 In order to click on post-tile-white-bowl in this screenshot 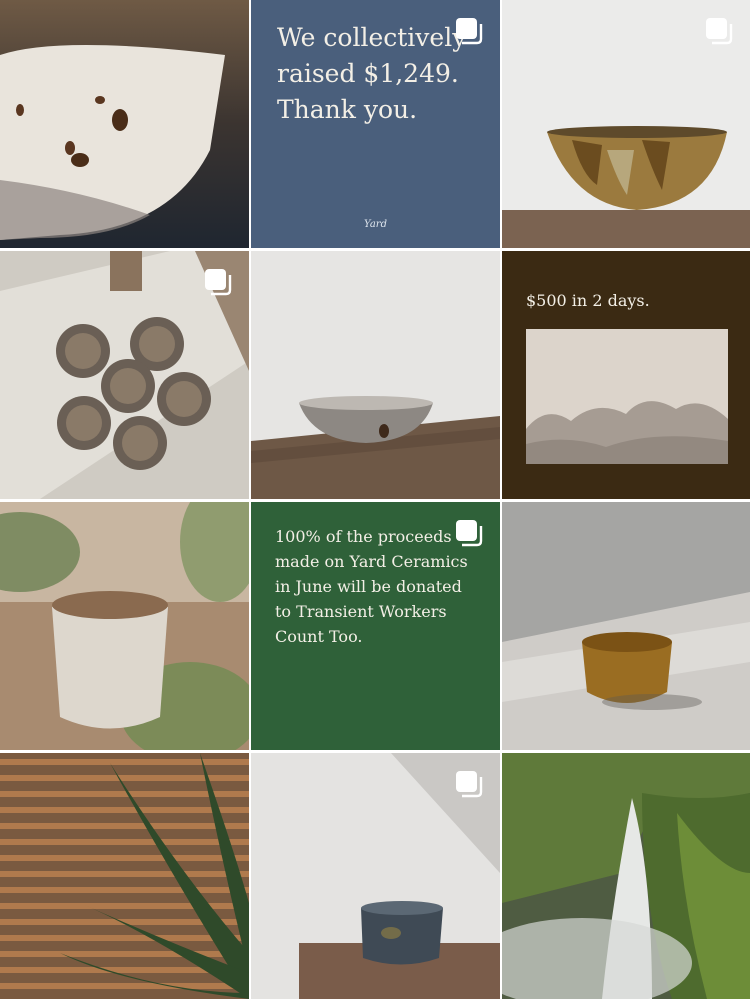, I will do `click(124, 124)`.